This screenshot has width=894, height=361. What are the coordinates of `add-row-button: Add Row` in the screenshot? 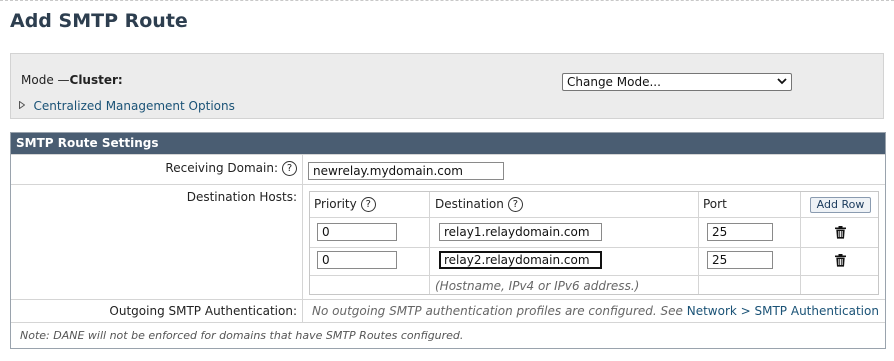 It's located at (840, 205).